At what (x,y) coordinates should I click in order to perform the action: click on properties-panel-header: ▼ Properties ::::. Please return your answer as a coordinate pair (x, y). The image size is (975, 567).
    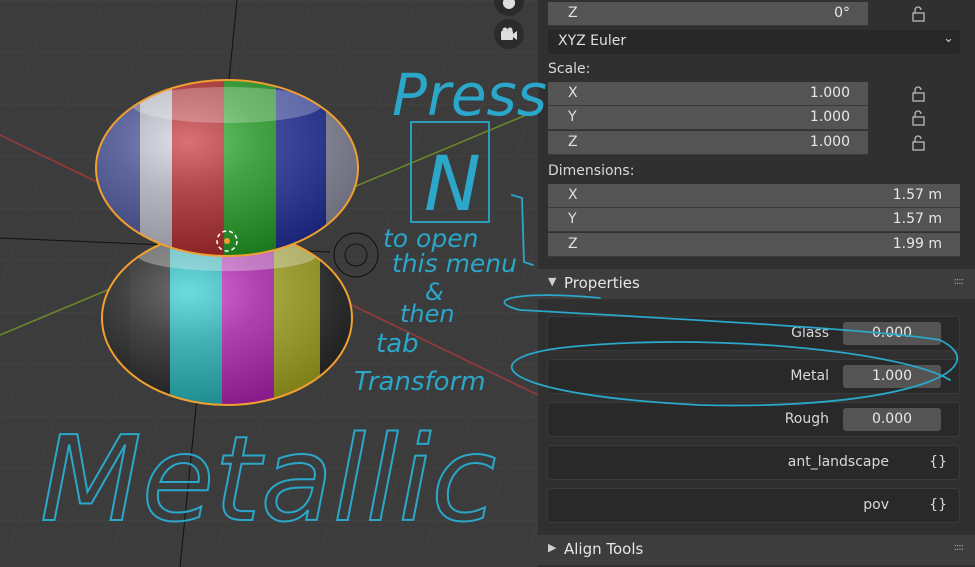
    Looking at the image, I should click on (756, 284).